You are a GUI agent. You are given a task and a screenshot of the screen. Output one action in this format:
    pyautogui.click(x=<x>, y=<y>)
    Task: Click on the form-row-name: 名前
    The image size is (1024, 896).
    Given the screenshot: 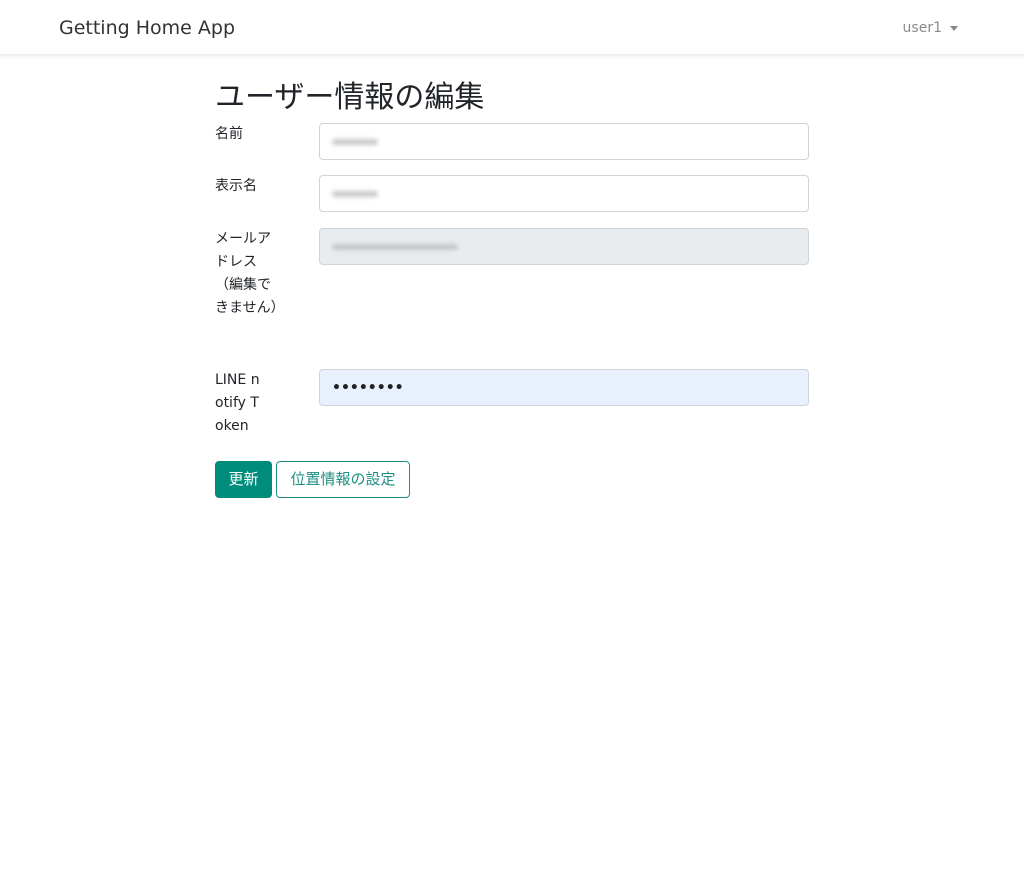 What is the action you would take?
    pyautogui.click(x=512, y=141)
    